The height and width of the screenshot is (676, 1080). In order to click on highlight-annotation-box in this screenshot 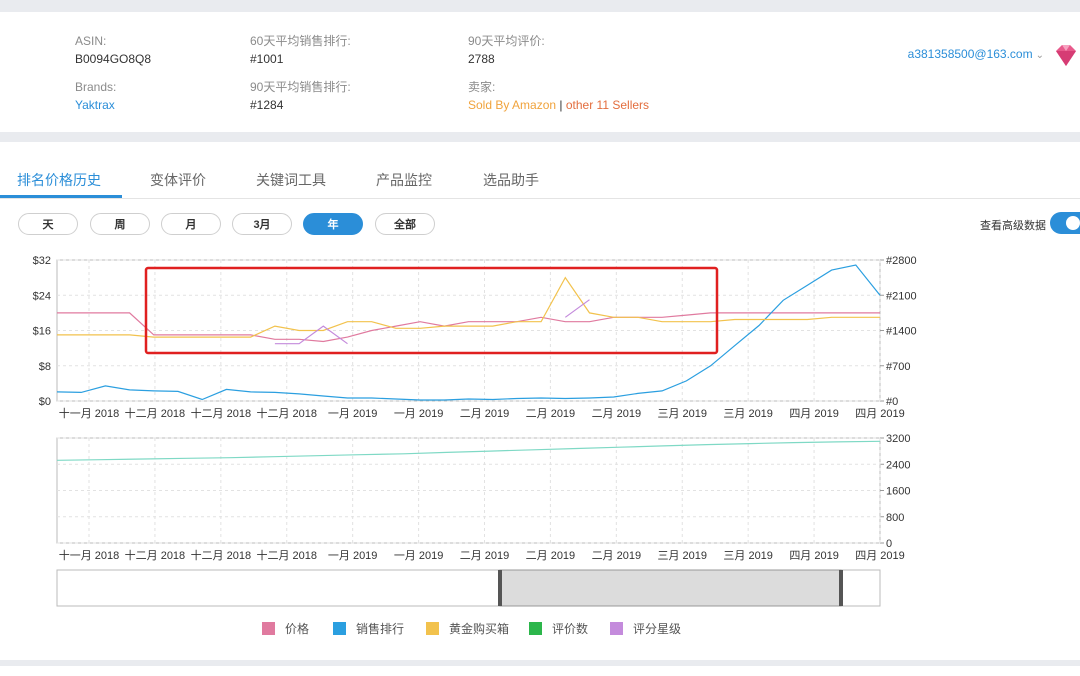, I will do `click(431, 310)`.